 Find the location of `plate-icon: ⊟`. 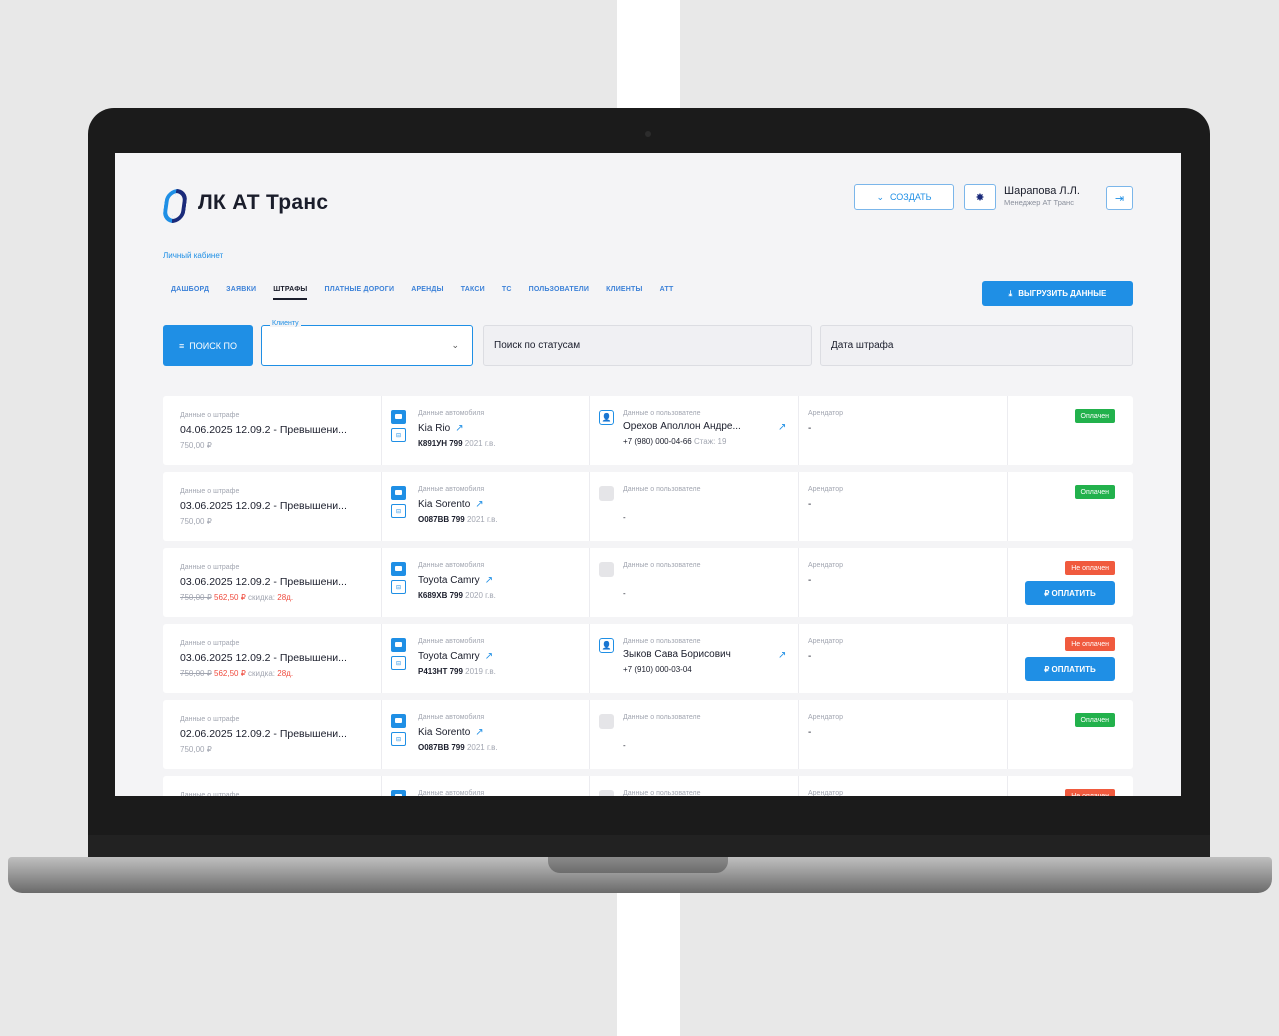

plate-icon: ⊟ is located at coordinates (398, 663).